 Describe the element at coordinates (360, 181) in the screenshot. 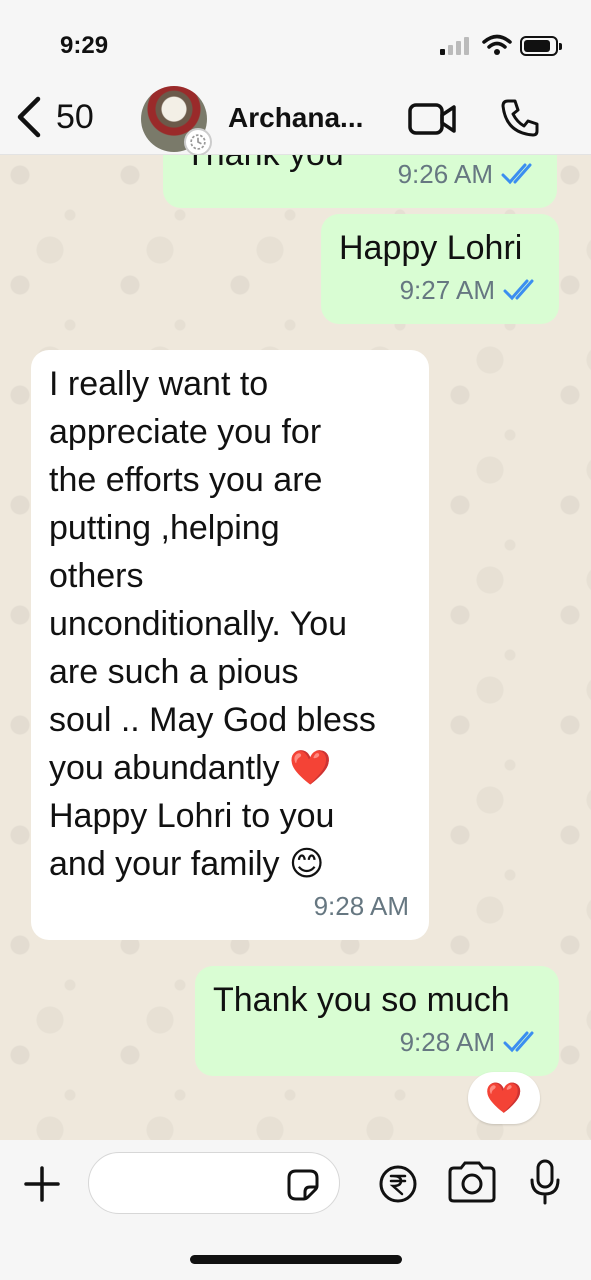

I see `message-bubble-outgoing: Thank you 9:26 AM` at that location.